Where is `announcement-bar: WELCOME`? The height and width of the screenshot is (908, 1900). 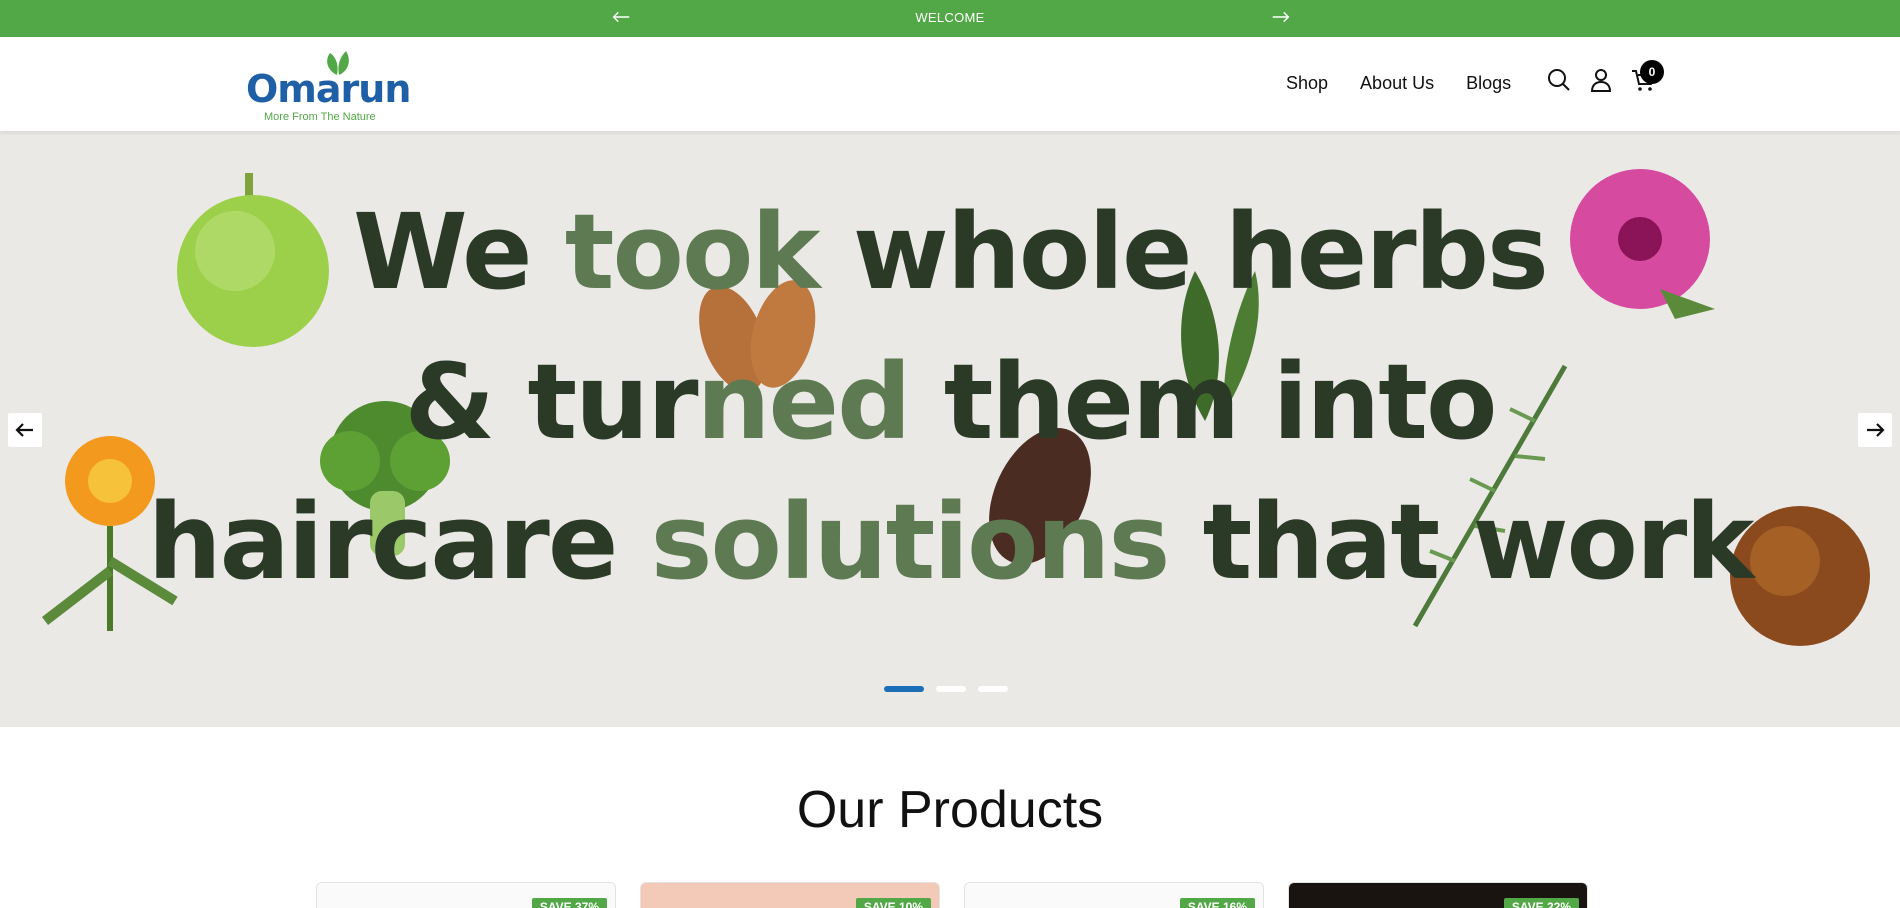 announcement-bar: WELCOME is located at coordinates (950, 18).